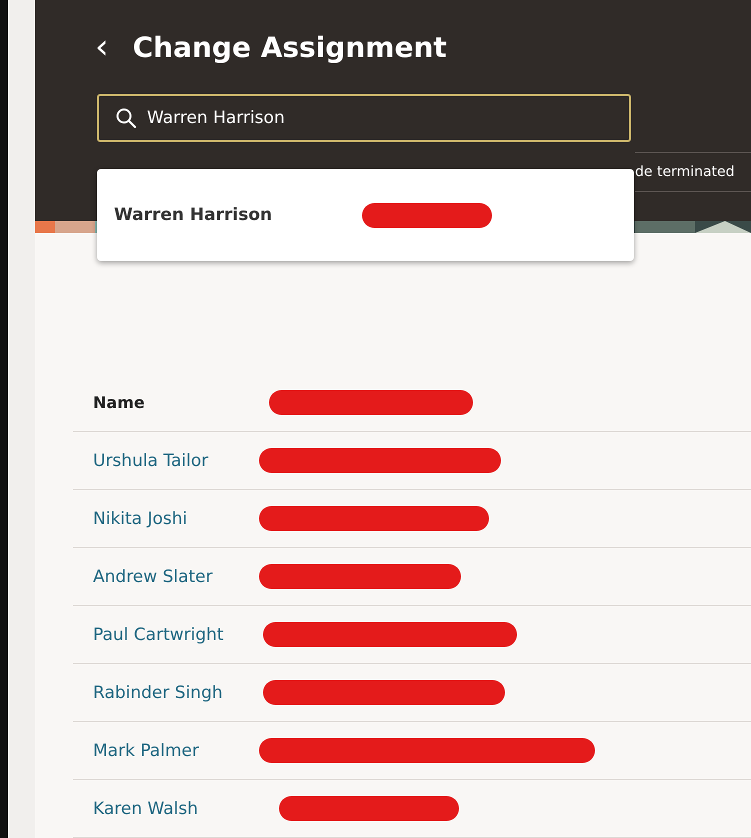 This screenshot has width=751, height=838. What do you see at coordinates (238, 215) in the screenshot?
I see `dropdown-item: Warren Harrison` at bounding box center [238, 215].